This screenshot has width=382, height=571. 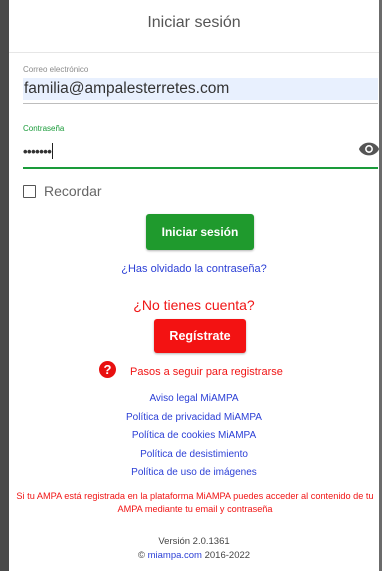 I want to click on remember-label: Recordar, so click(x=73, y=191).